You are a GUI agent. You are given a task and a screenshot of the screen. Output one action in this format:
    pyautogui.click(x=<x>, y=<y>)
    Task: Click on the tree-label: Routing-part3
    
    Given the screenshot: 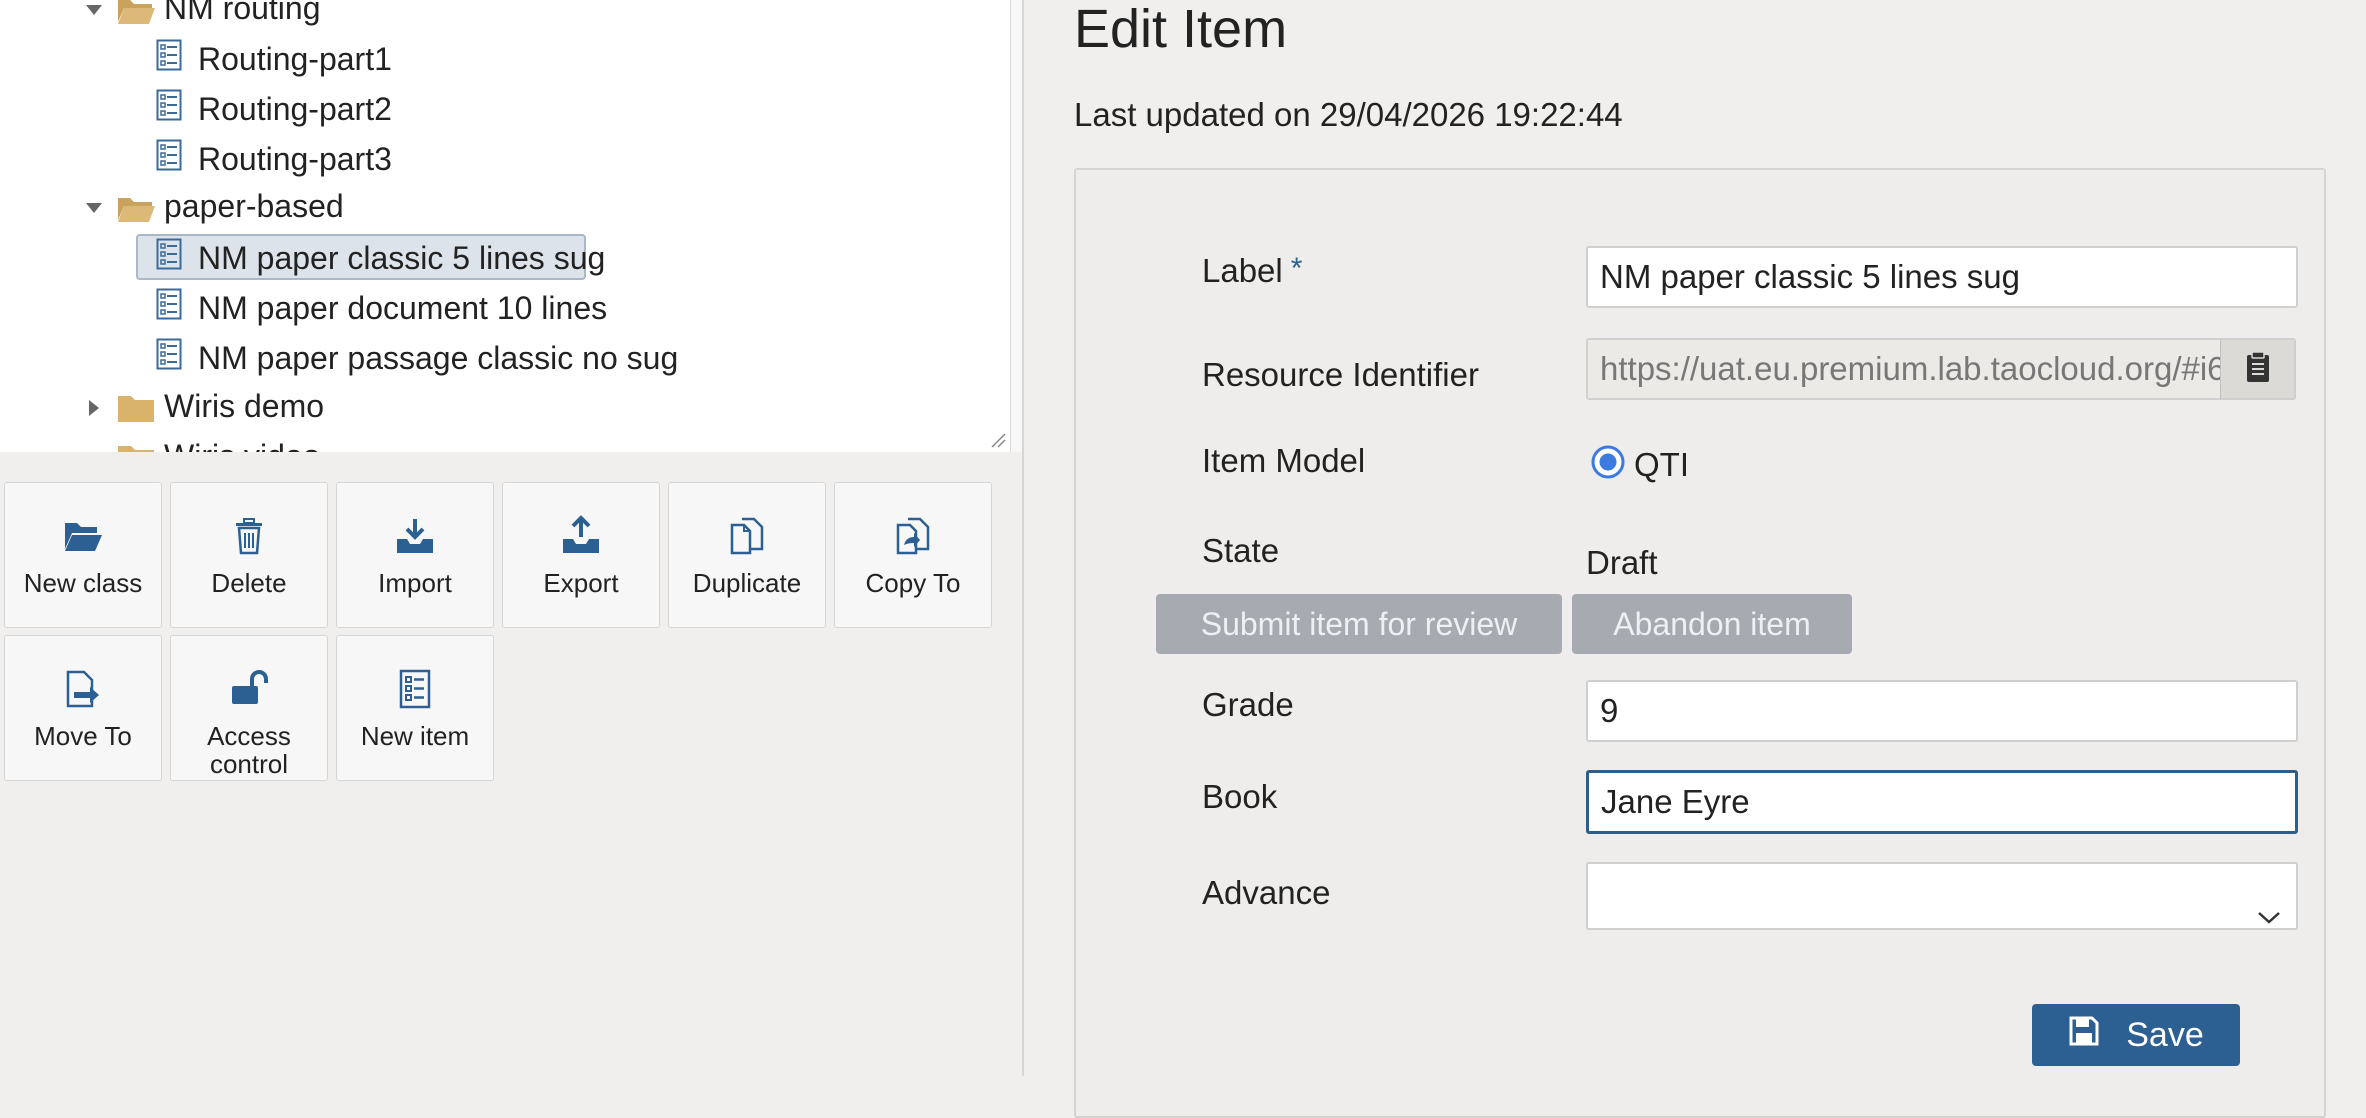 What is the action you would take?
    pyautogui.click(x=295, y=158)
    